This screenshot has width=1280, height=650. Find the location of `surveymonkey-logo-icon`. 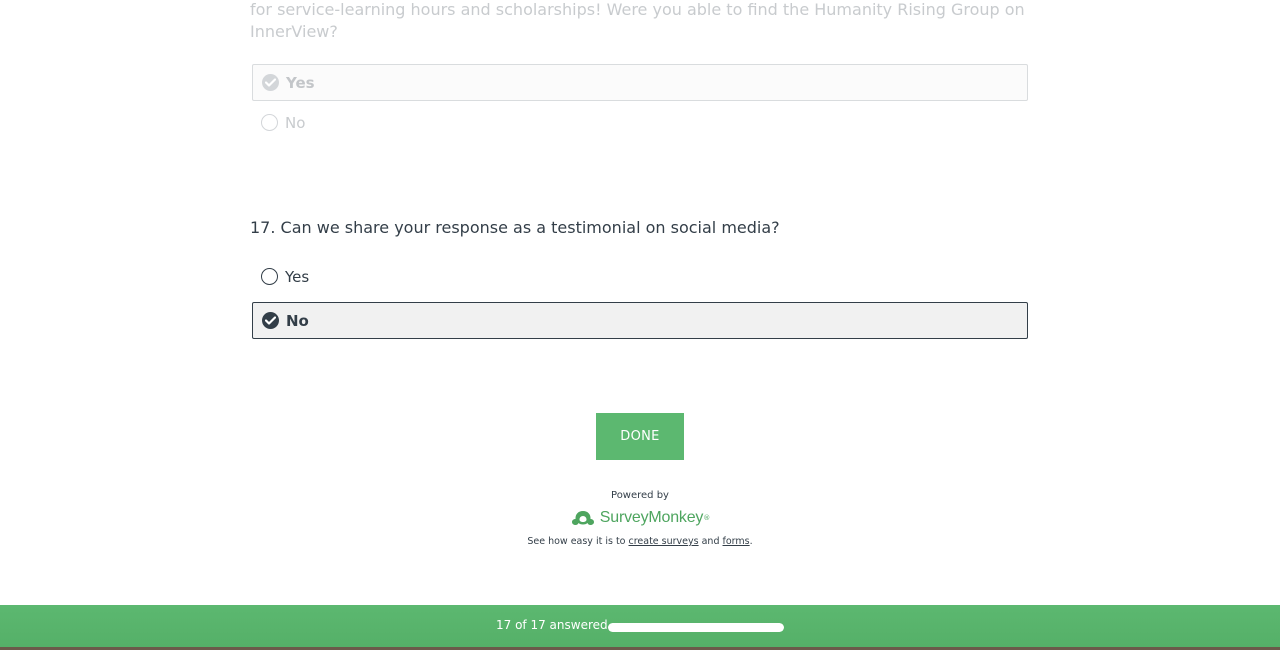

surveymonkey-logo-icon is located at coordinates (583, 518).